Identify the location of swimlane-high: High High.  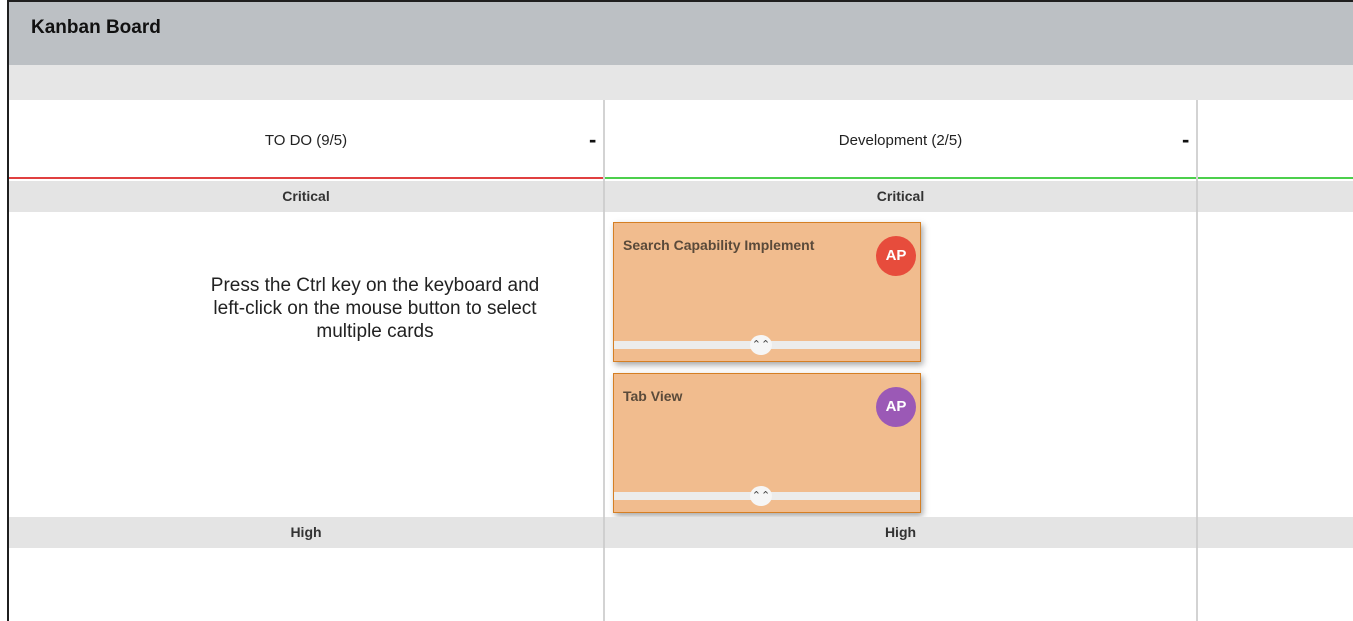
(681, 532).